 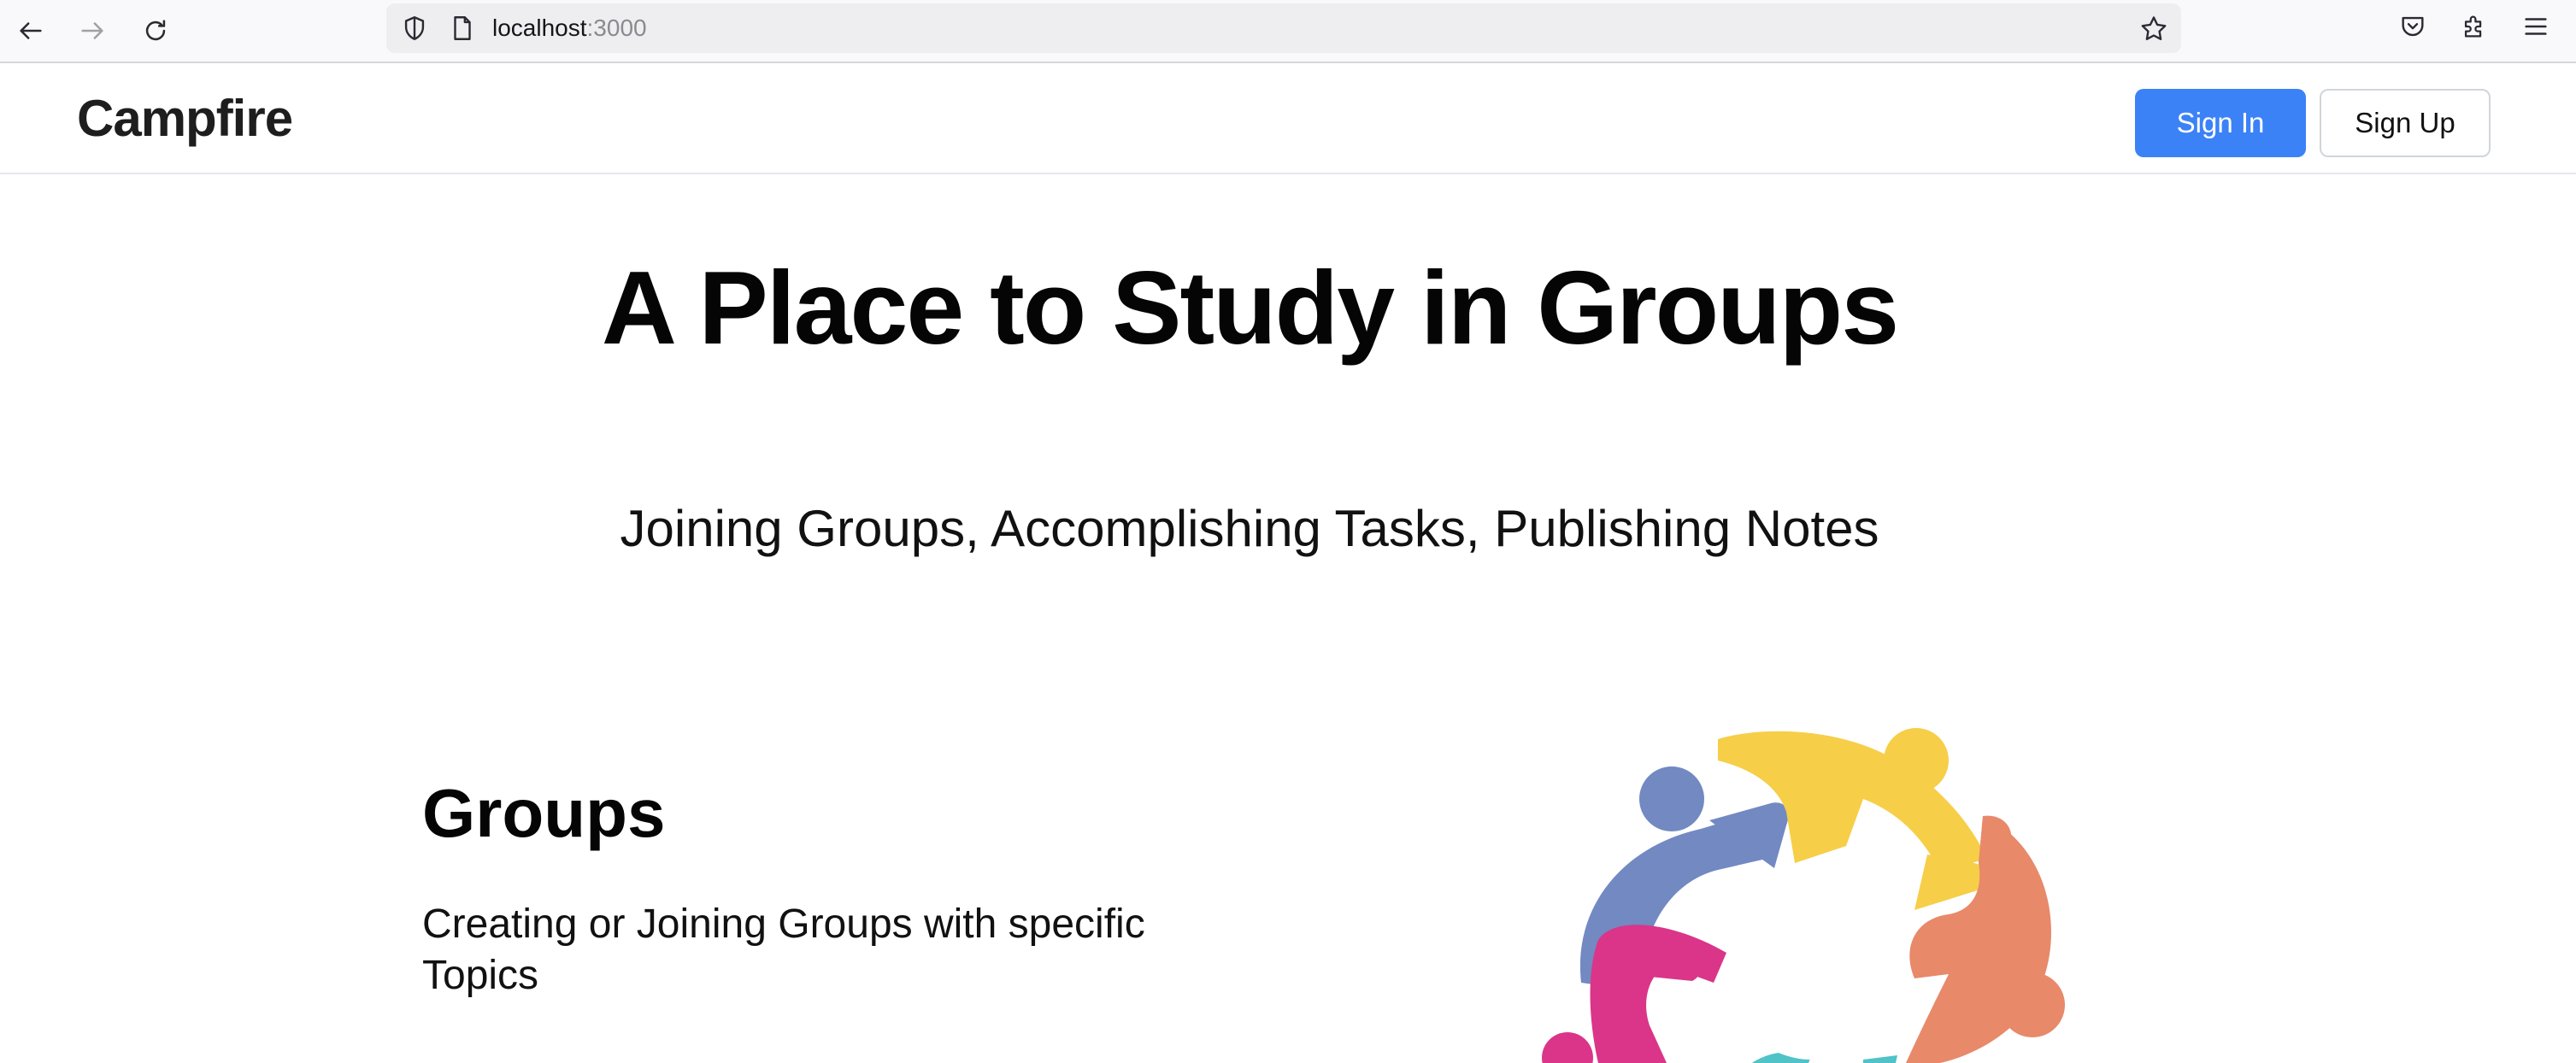 What do you see at coordinates (1288, 118) in the screenshot?
I see `site-header: Campfire Sign In Sign Up` at bounding box center [1288, 118].